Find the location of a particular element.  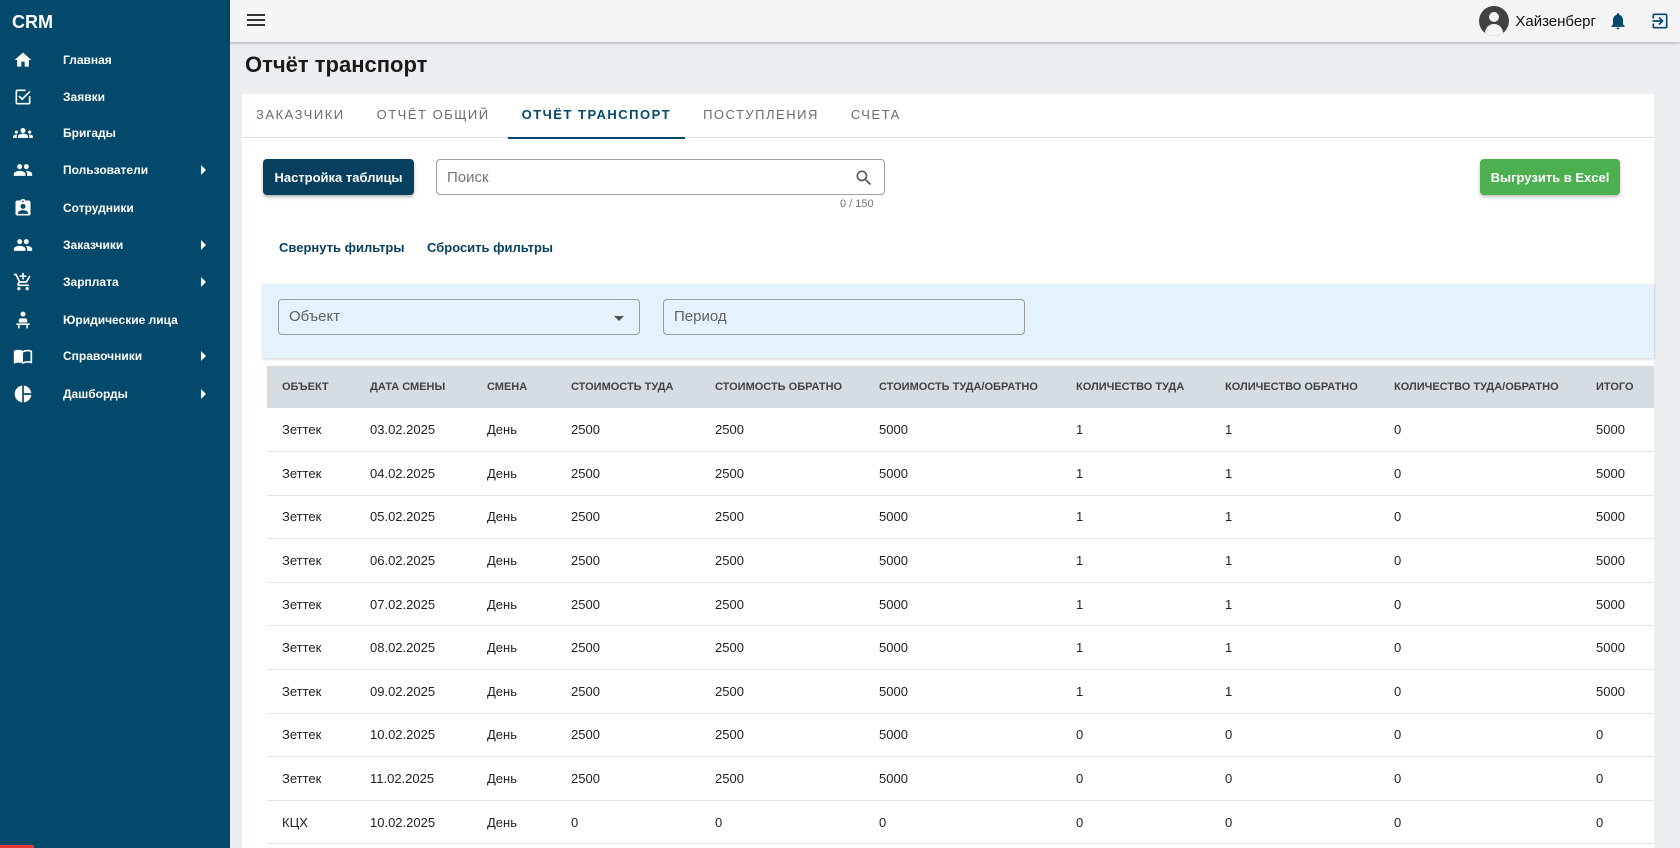

collapse-filters-button: Свернуть фильтры is located at coordinates (341, 247).